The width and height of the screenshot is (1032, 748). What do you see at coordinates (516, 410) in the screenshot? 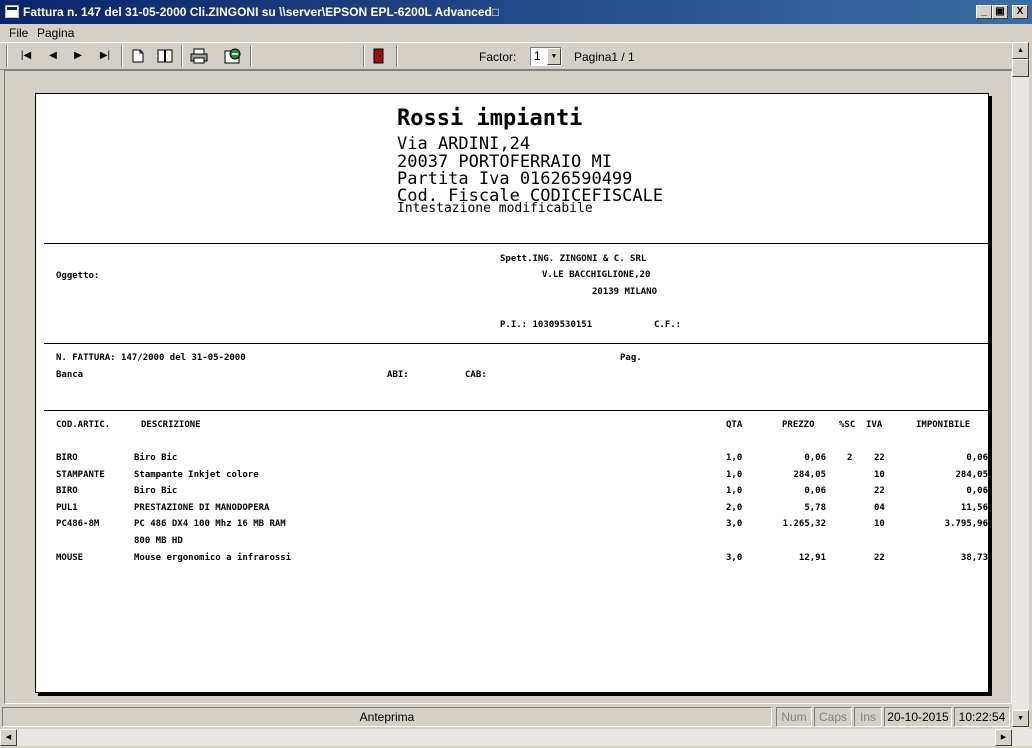
I see `divider` at bounding box center [516, 410].